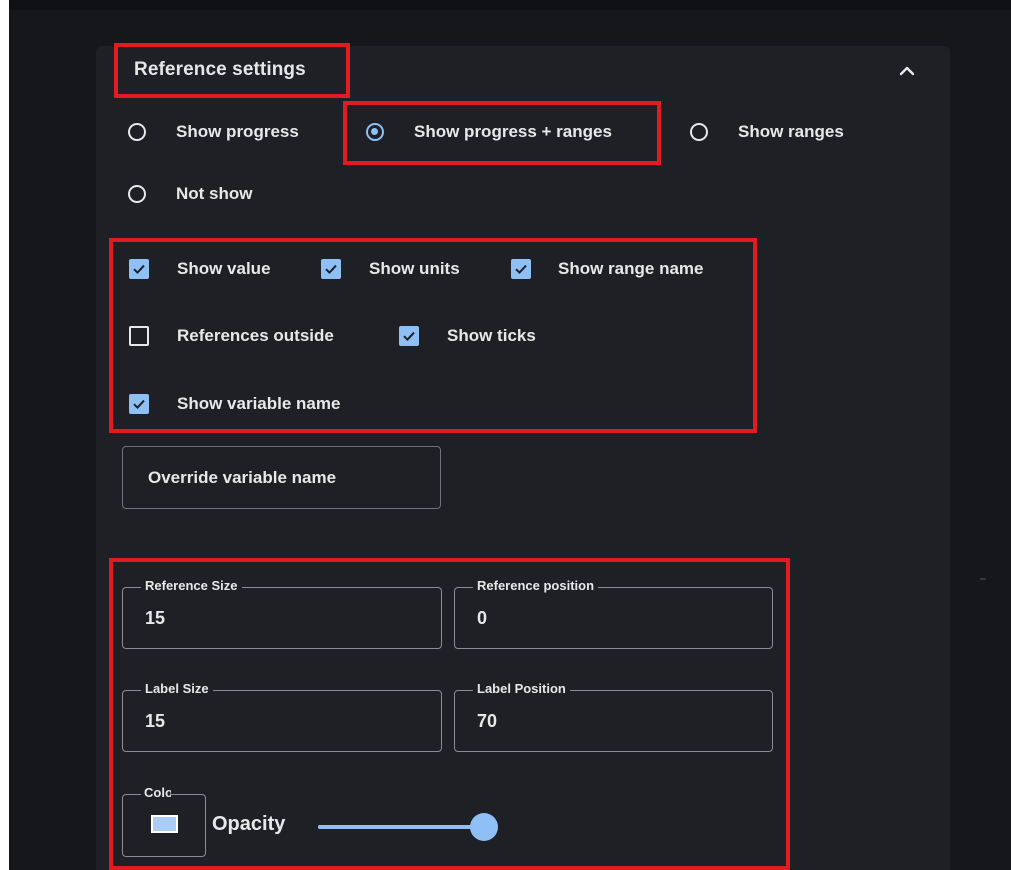 This screenshot has height=870, width=1011. Describe the element at coordinates (491, 335) in the screenshot. I see `checkbox-label: Show ticks` at that location.